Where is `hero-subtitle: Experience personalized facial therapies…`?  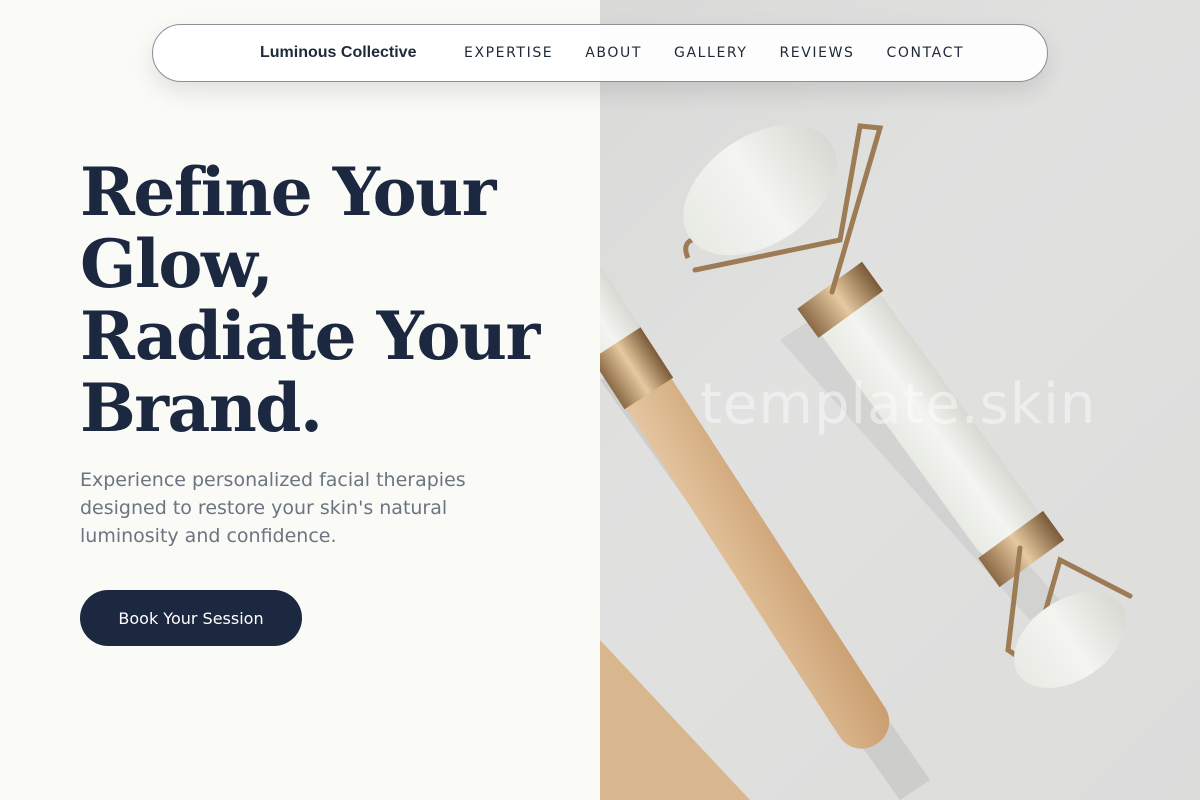
hero-subtitle: Experience personalized facial therapies… is located at coordinates (273, 508).